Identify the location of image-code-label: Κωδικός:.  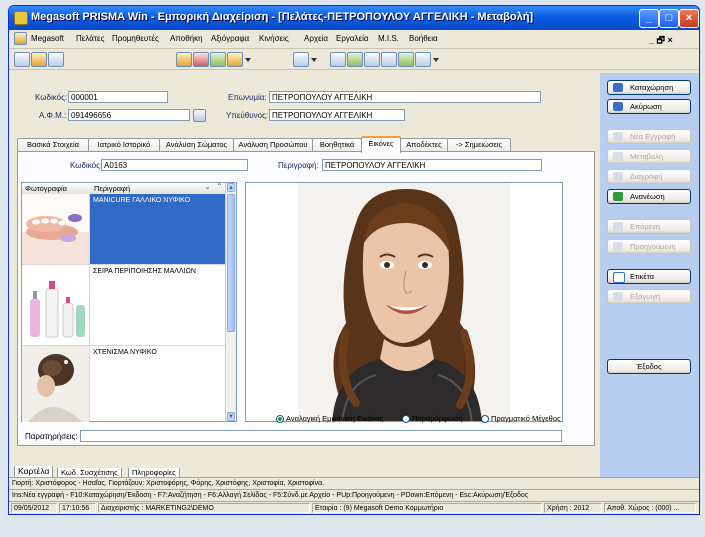
(86, 165).